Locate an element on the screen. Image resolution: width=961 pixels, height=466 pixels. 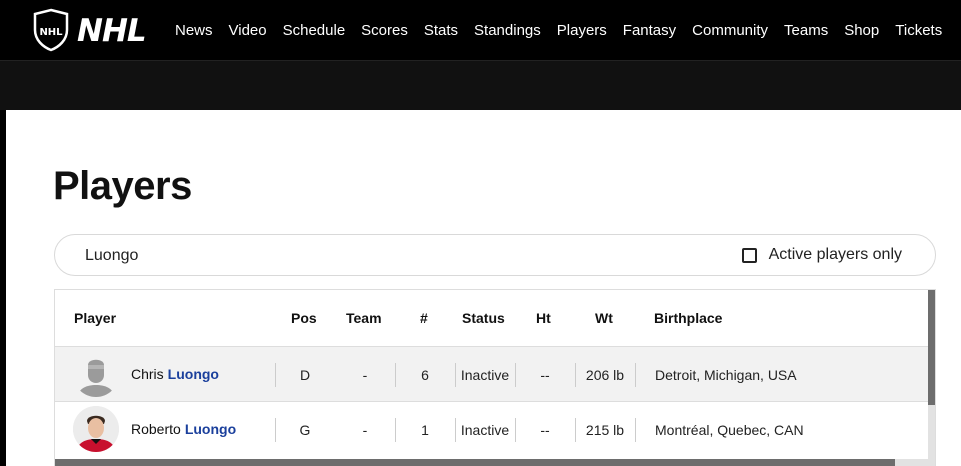
nav-item-players: Players is located at coordinates (582, 30).